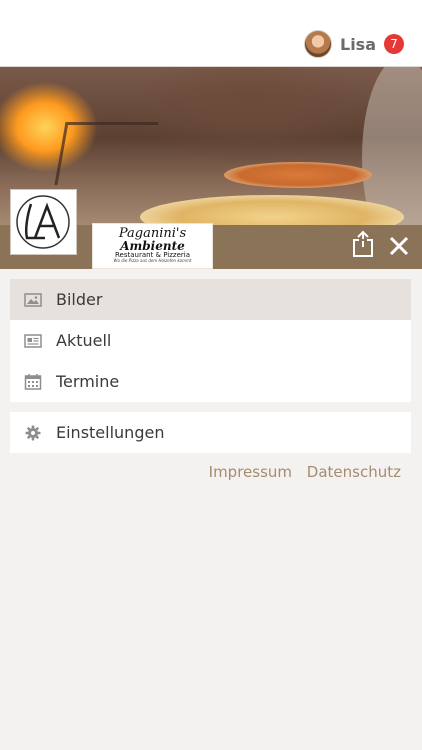 The width and height of the screenshot is (422, 750). I want to click on gear-icon, so click(33, 432).